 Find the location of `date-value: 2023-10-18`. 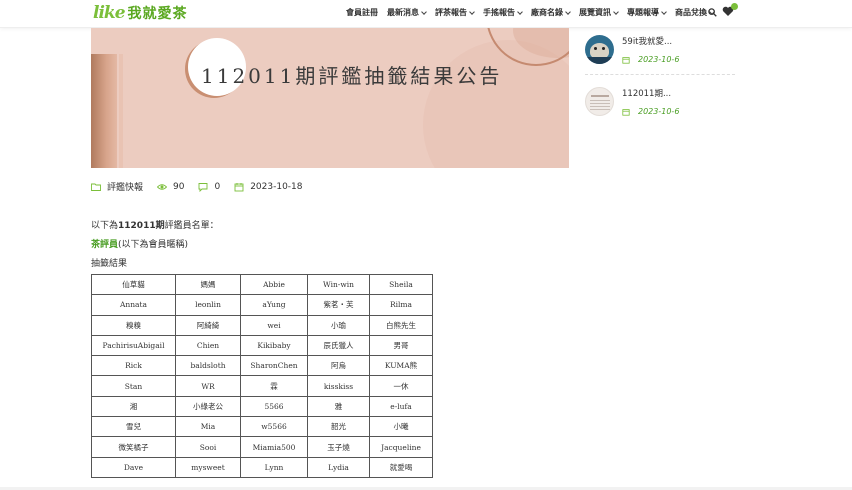

date-value: 2023-10-18 is located at coordinates (276, 186).